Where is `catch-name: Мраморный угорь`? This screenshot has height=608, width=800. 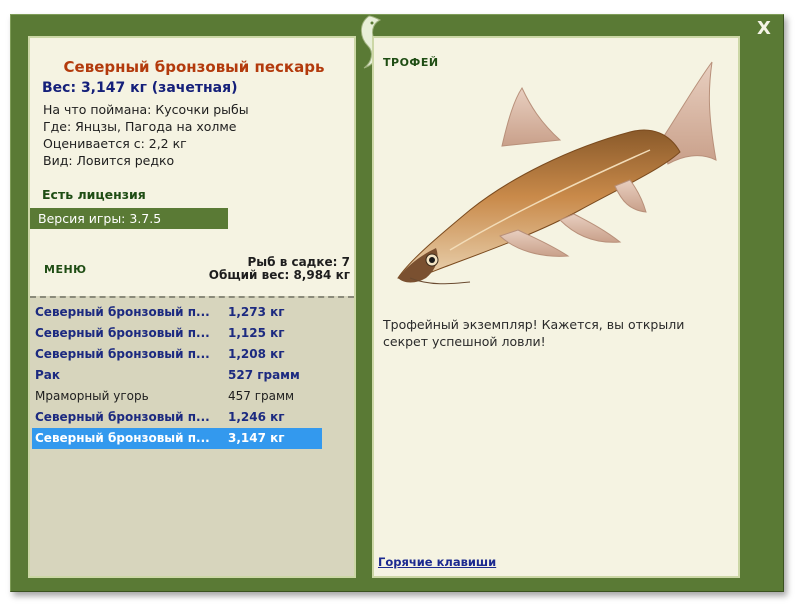
catch-name: Мраморный угорь is located at coordinates (92, 396).